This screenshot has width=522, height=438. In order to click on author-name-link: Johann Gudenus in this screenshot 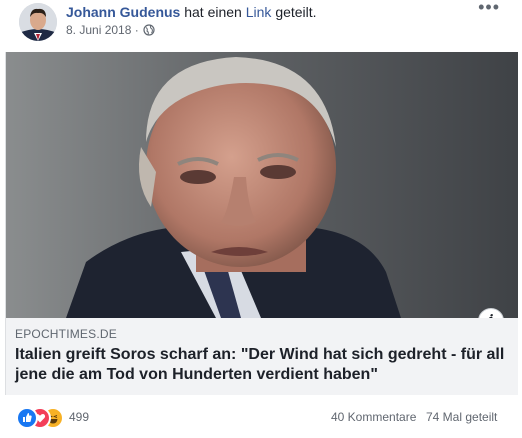, I will do `click(123, 12)`.